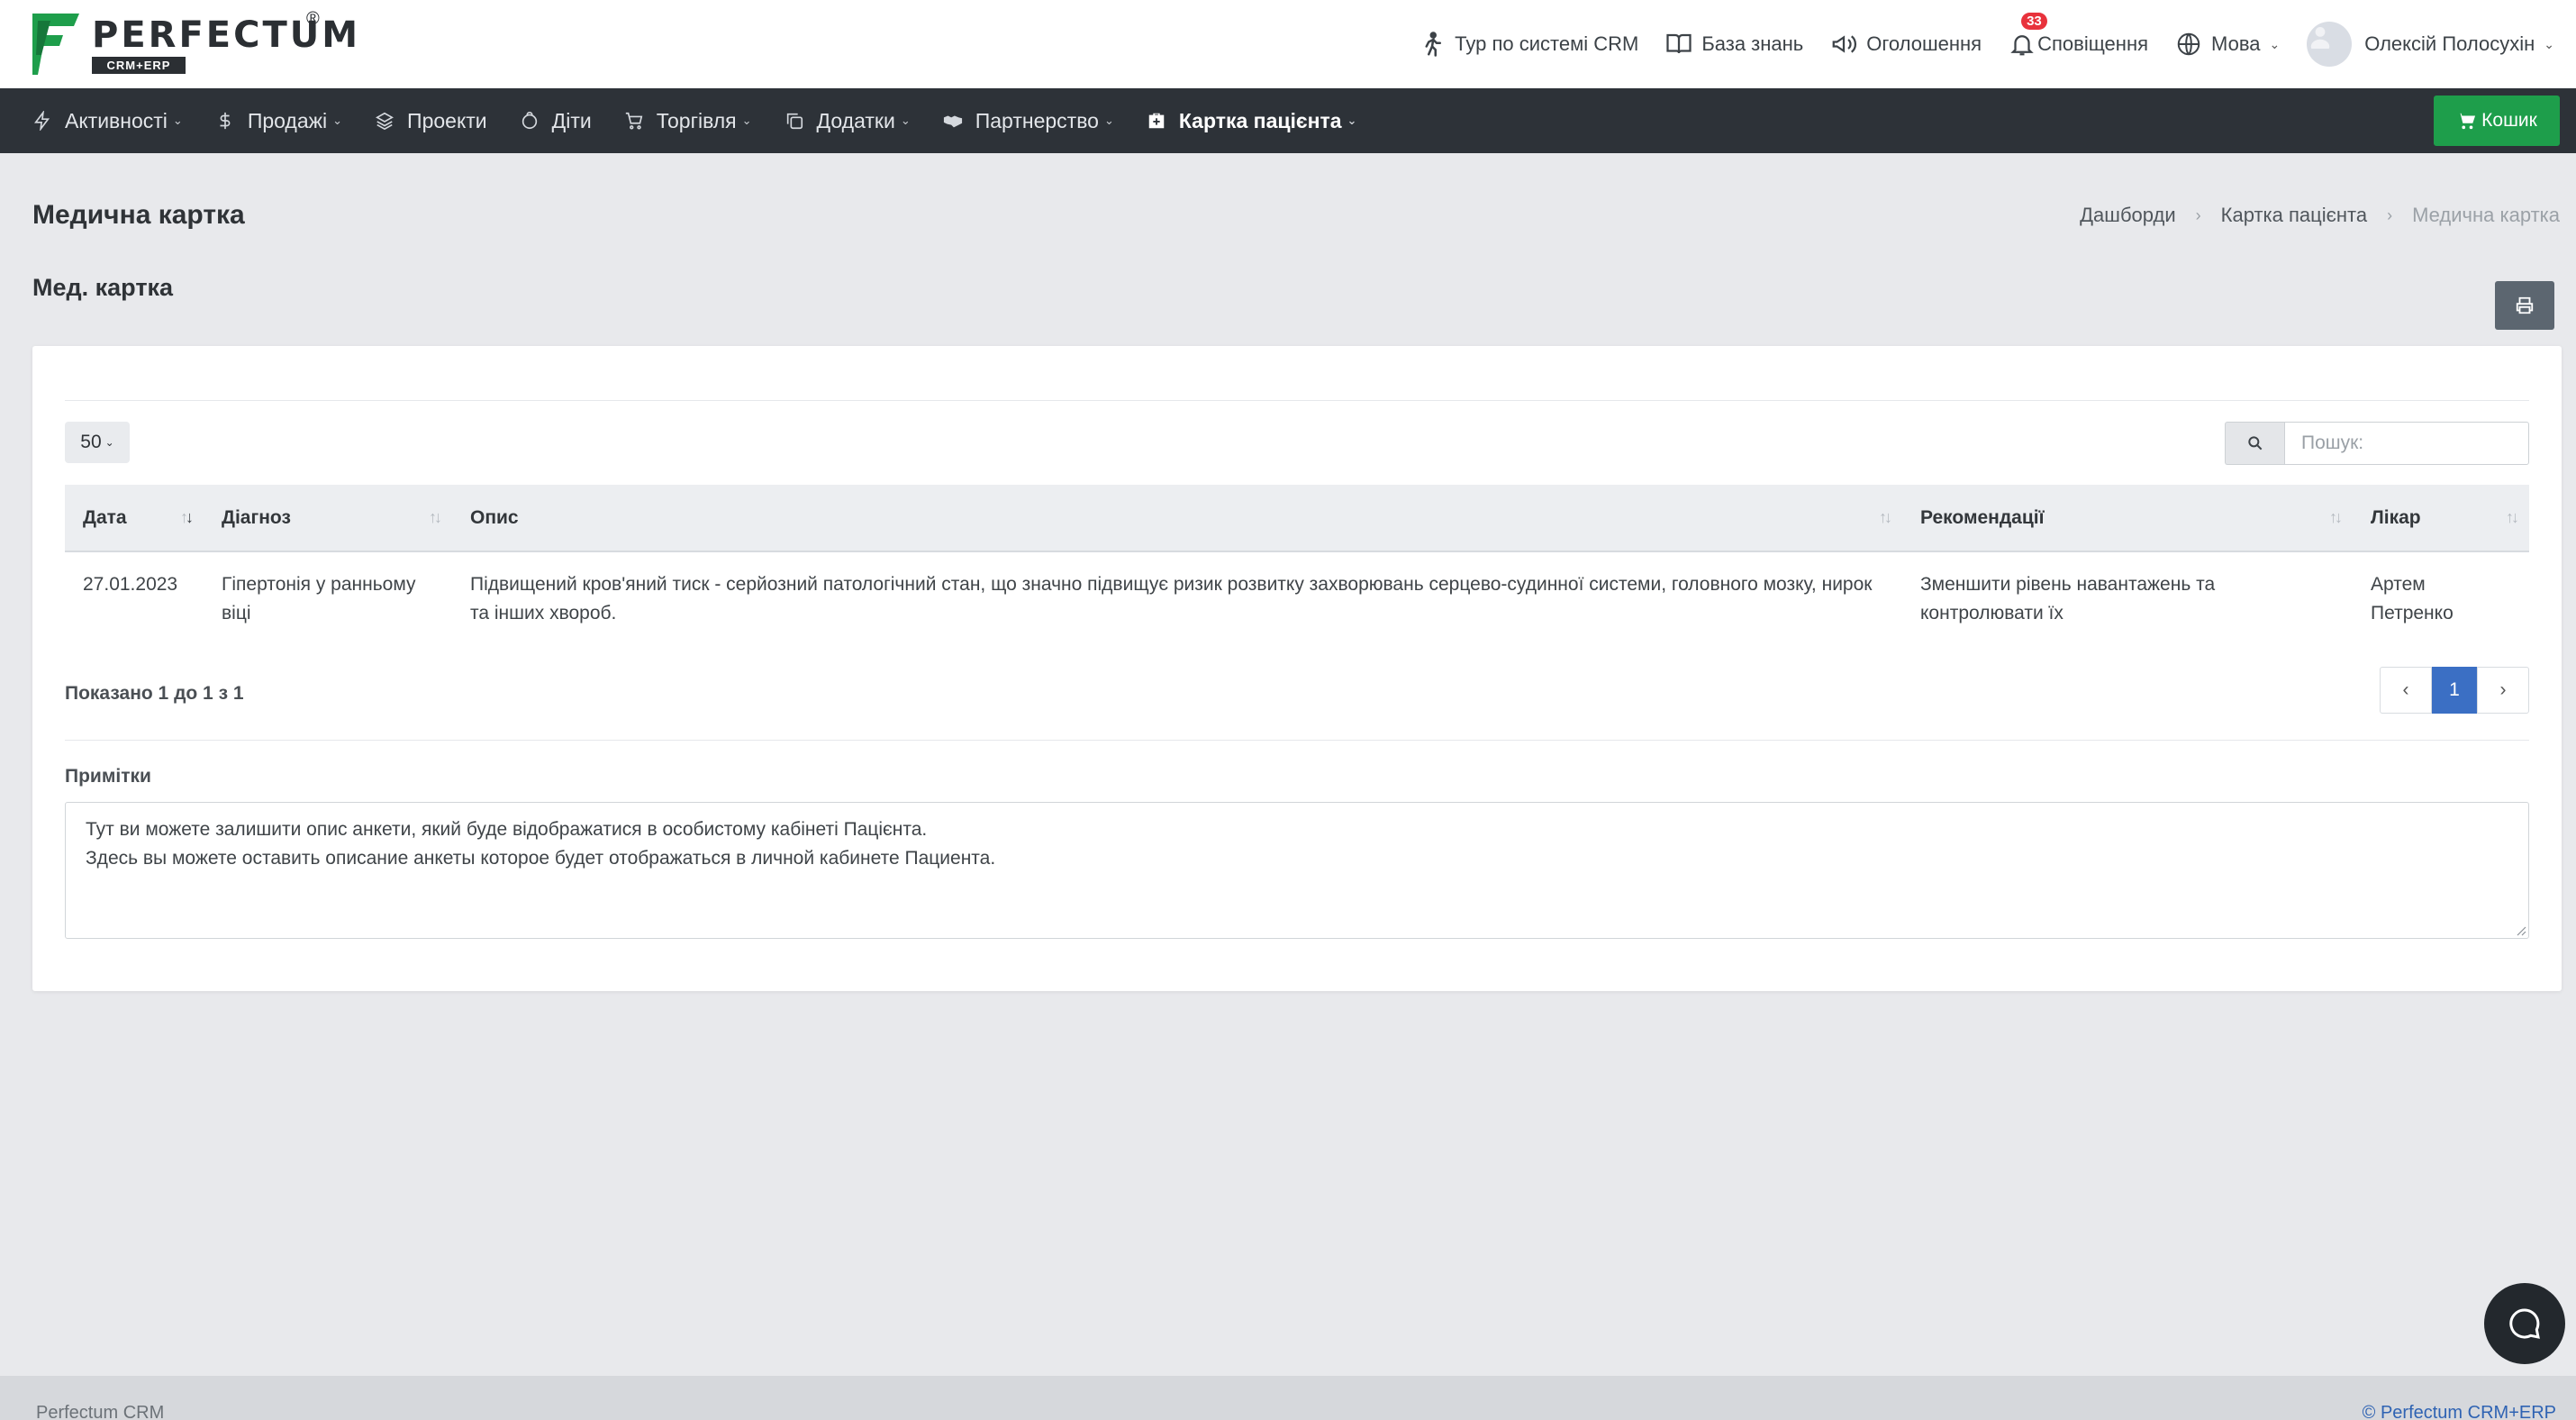 The height and width of the screenshot is (1420, 2576). I want to click on cart-label: Кошик, so click(2509, 120).